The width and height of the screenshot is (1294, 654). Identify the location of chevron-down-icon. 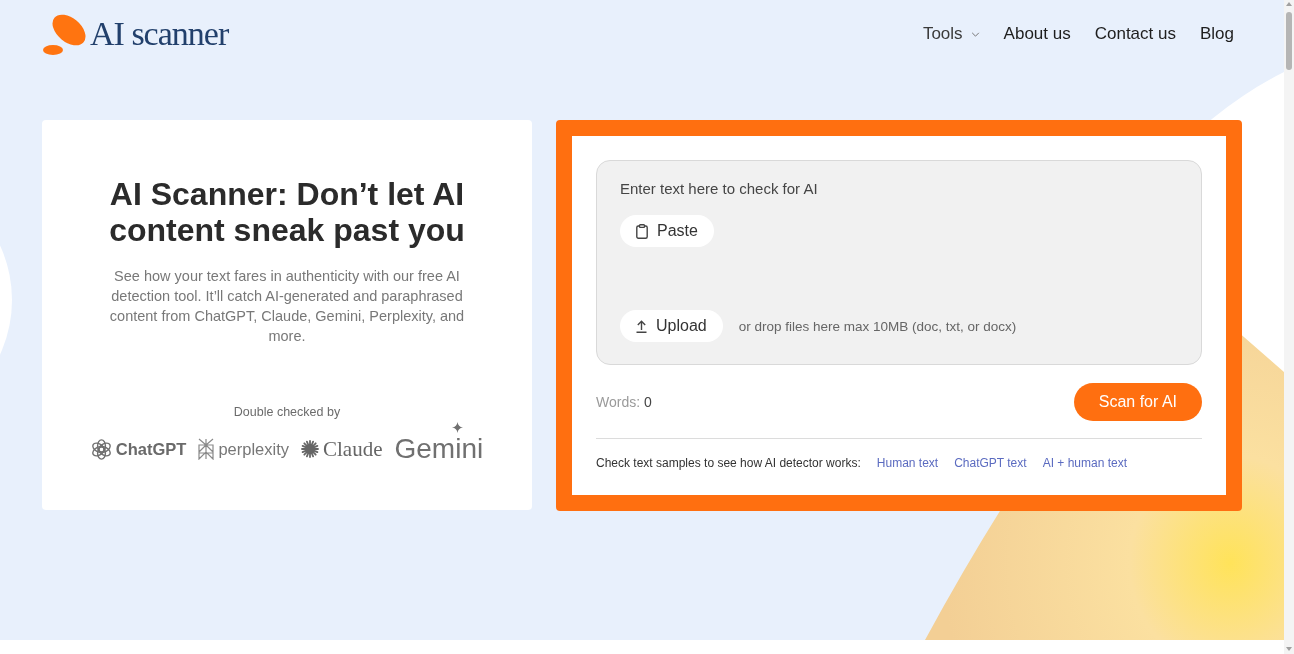
(975, 34).